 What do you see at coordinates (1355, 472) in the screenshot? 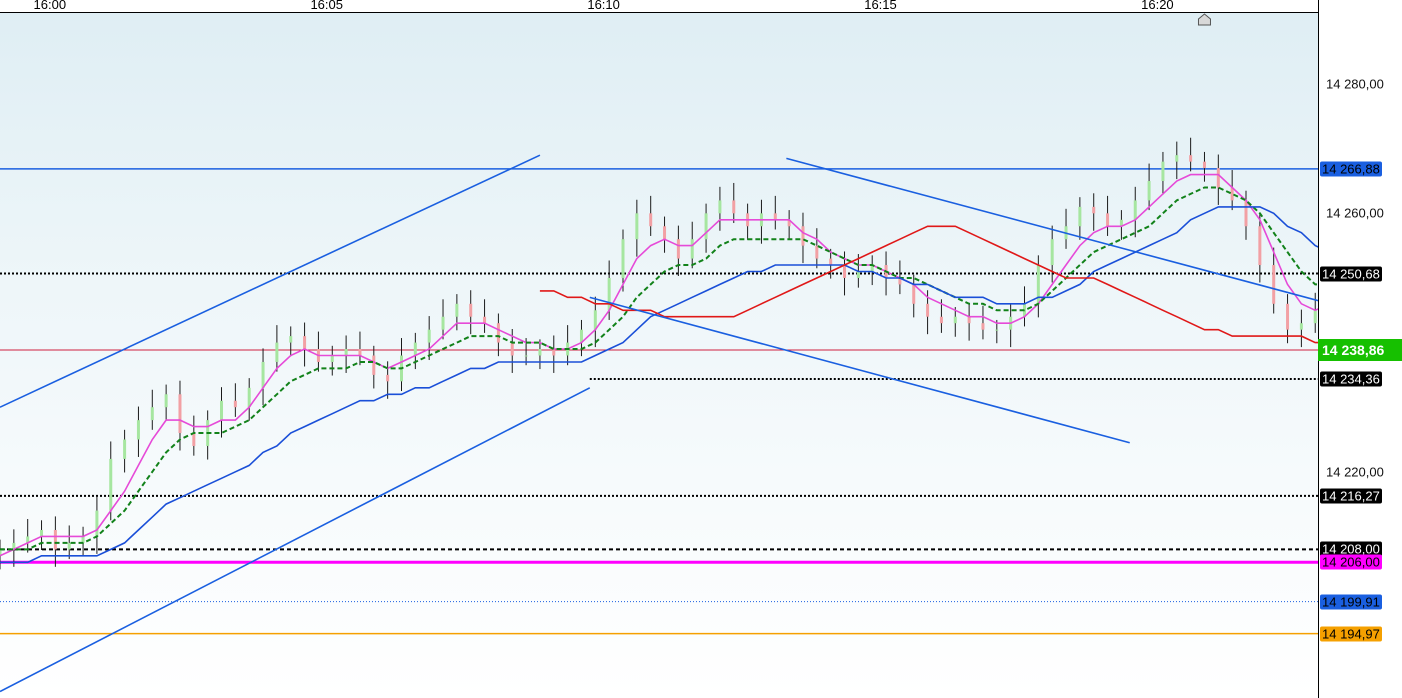
I see `price-tick-label: 14 220,00` at bounding box center [1355, 472].